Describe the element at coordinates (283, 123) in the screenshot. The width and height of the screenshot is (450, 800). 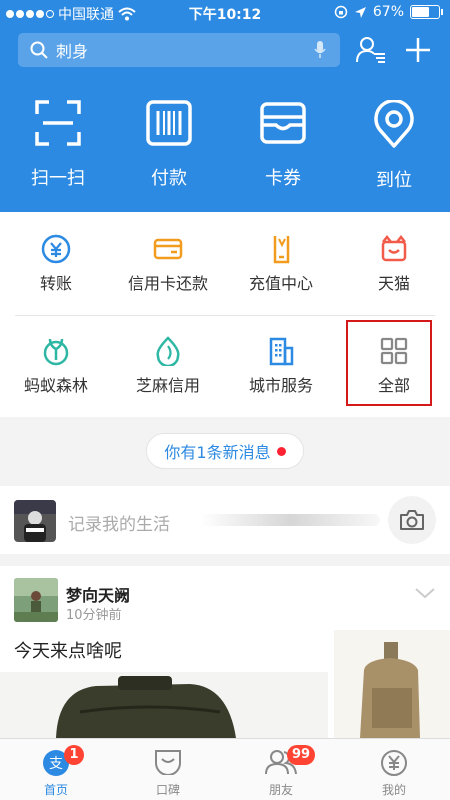
I see `card-wallet-icon` at that location.